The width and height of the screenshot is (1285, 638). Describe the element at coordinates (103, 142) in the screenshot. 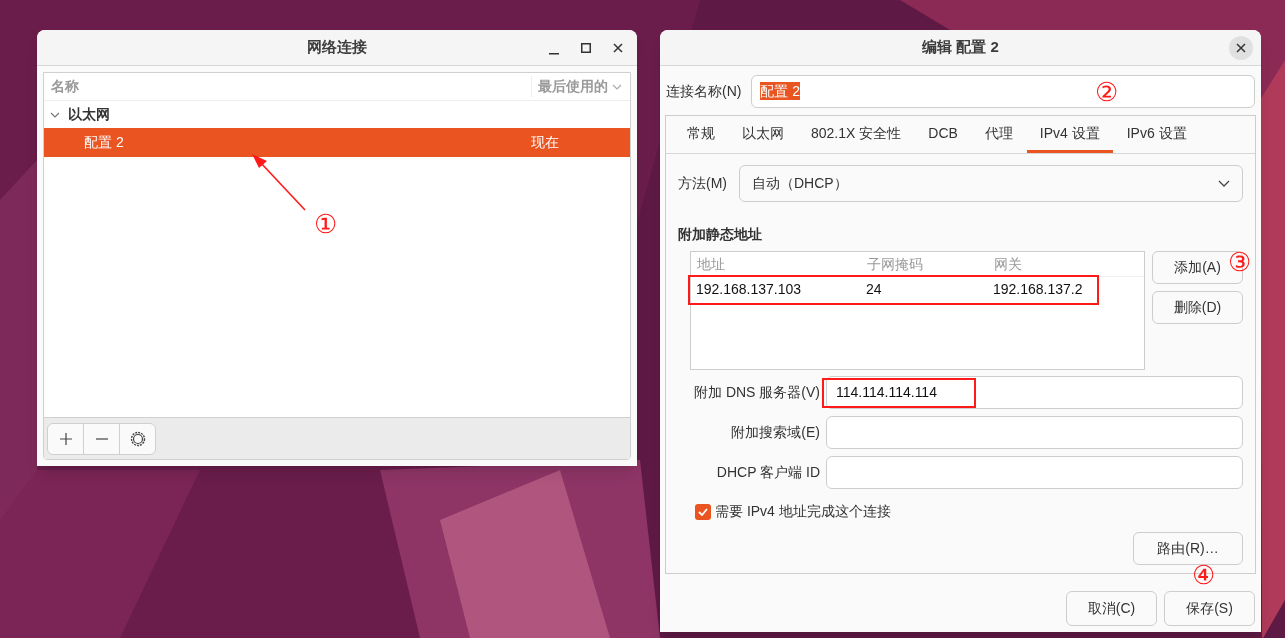

I see `connection-name: 配置 2` at that location.